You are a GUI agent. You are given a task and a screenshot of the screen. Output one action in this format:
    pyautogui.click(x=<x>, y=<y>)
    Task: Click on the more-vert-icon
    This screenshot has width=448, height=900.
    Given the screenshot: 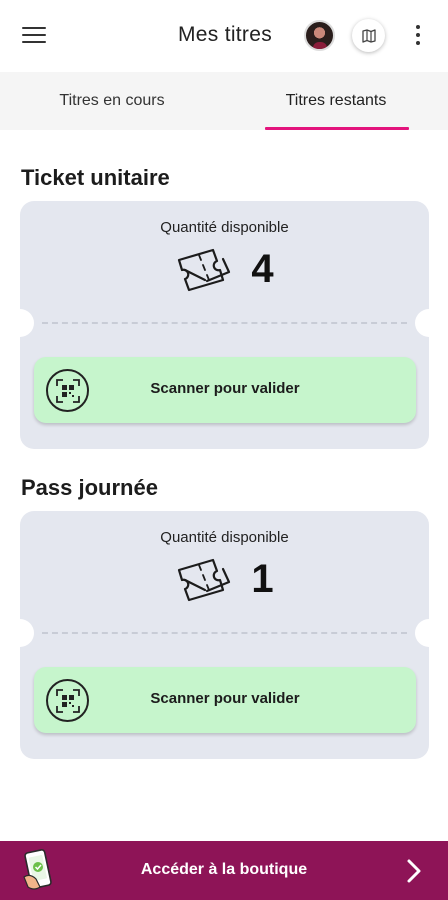 What is the action you would take?
    pyautogui.click(x=418, y=35)
    